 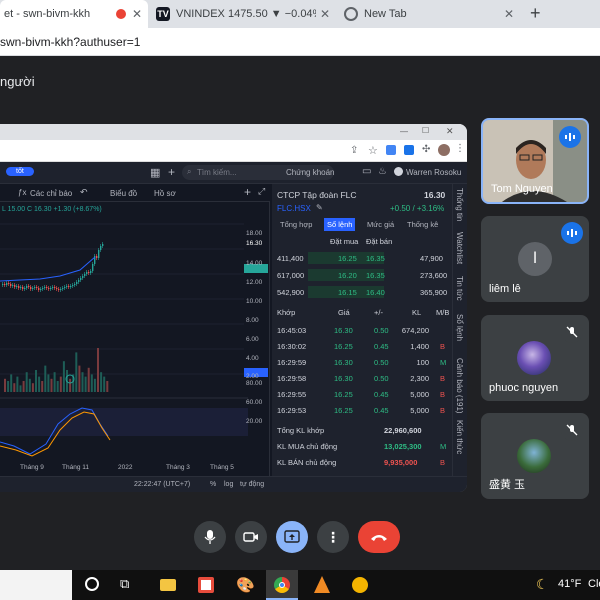 What do you see at coordinates (535, 13) in the screenshot?
I see `new-tab-button: +` at bounding box center [535, 13].